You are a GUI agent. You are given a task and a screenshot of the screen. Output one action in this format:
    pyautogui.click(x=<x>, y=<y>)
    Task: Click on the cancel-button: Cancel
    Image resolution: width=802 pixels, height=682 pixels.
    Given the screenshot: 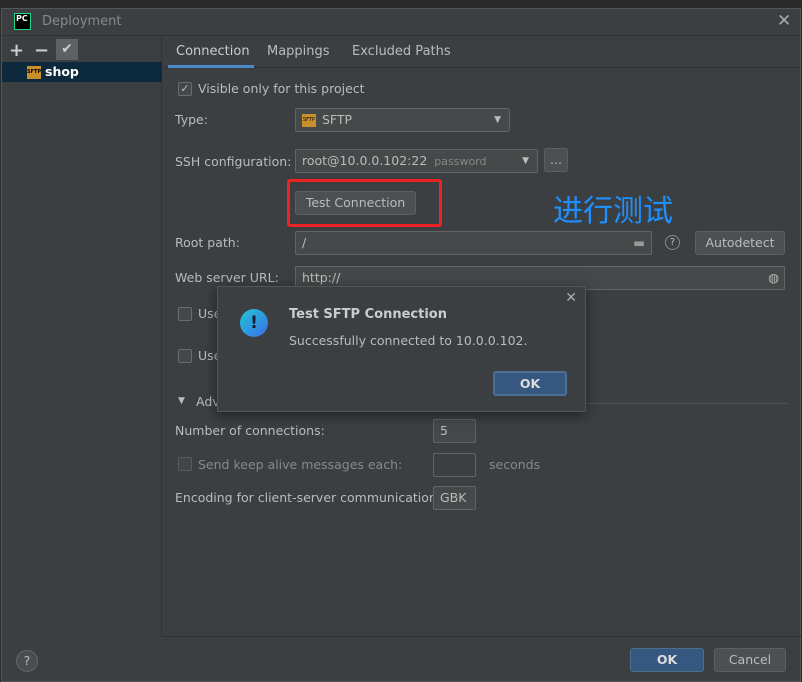 What is the action you would take?
    pyautogui.click(x=750, y=660)
    